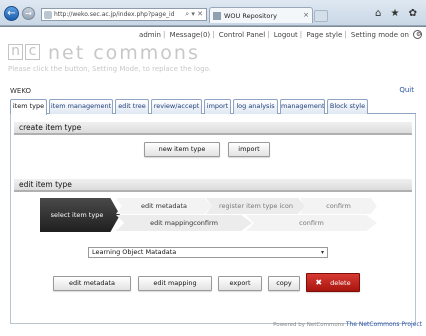 This screenshot has height=336, width=426. I want to click on edit-metadata-button: edit metadata, so click(92, 283).